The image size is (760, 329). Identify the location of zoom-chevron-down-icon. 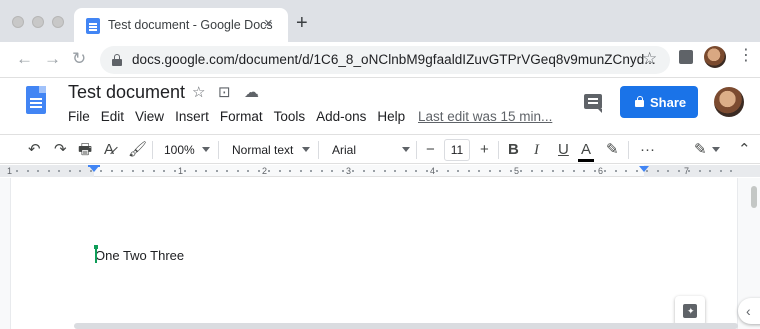
(206, 149).